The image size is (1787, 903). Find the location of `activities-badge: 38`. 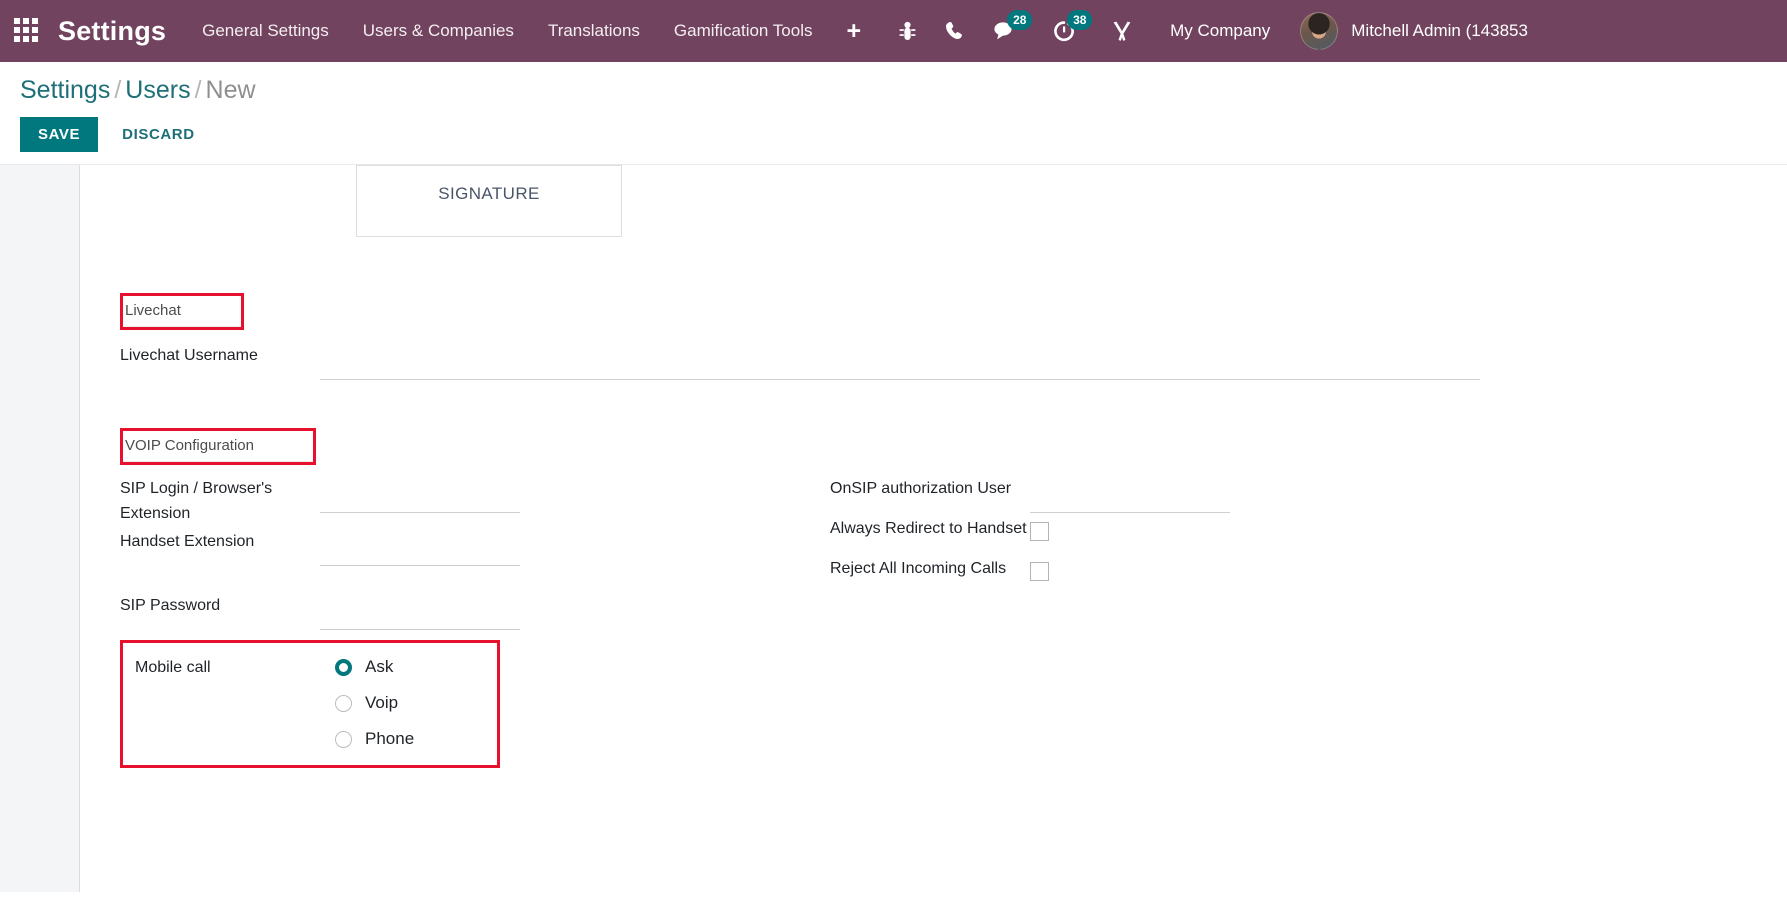

activities-badge: 38 is located at coordinates (1080, 19).